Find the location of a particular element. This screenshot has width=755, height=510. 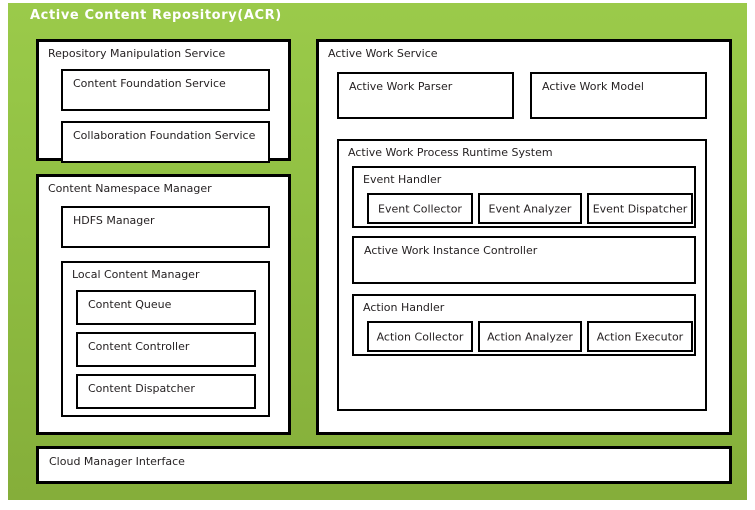

page-title: Active Content Repository(ACR) is located at coordinates (156, 15).